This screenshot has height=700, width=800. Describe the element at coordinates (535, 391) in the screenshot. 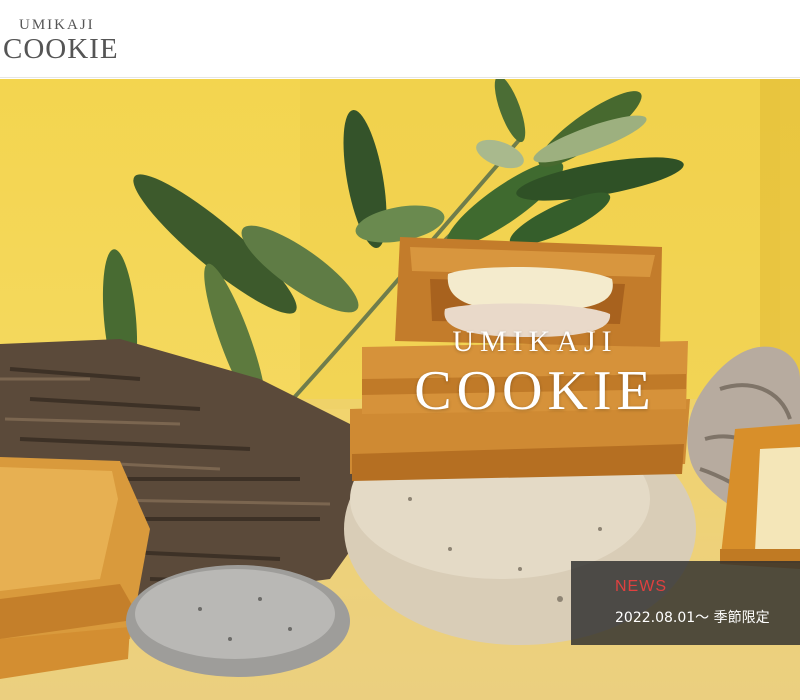

I see `hero-title-main: COOKIE` at that location.